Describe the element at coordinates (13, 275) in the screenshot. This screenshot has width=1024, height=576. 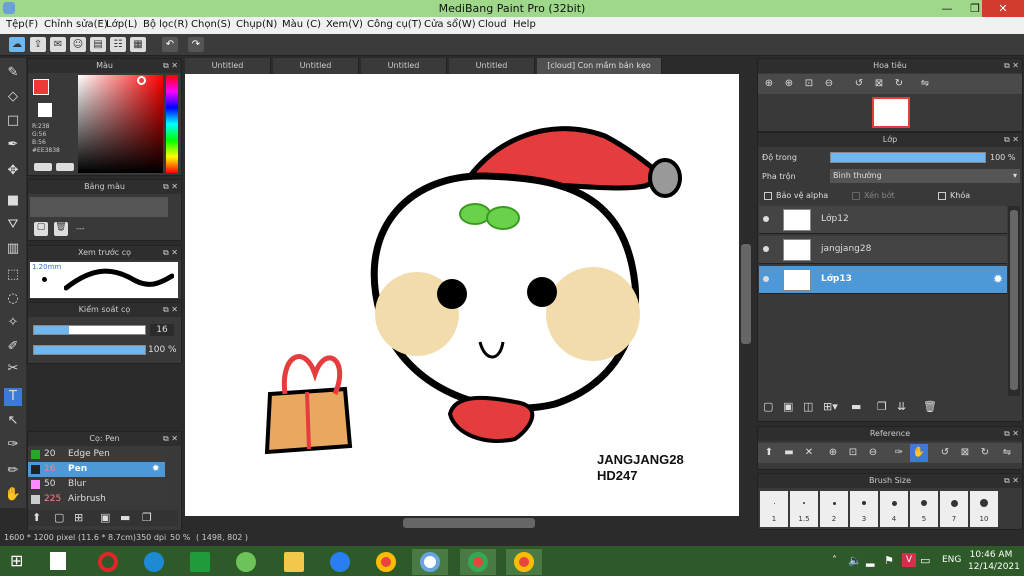
I see `select-rect-icon: ⬚` at that location.